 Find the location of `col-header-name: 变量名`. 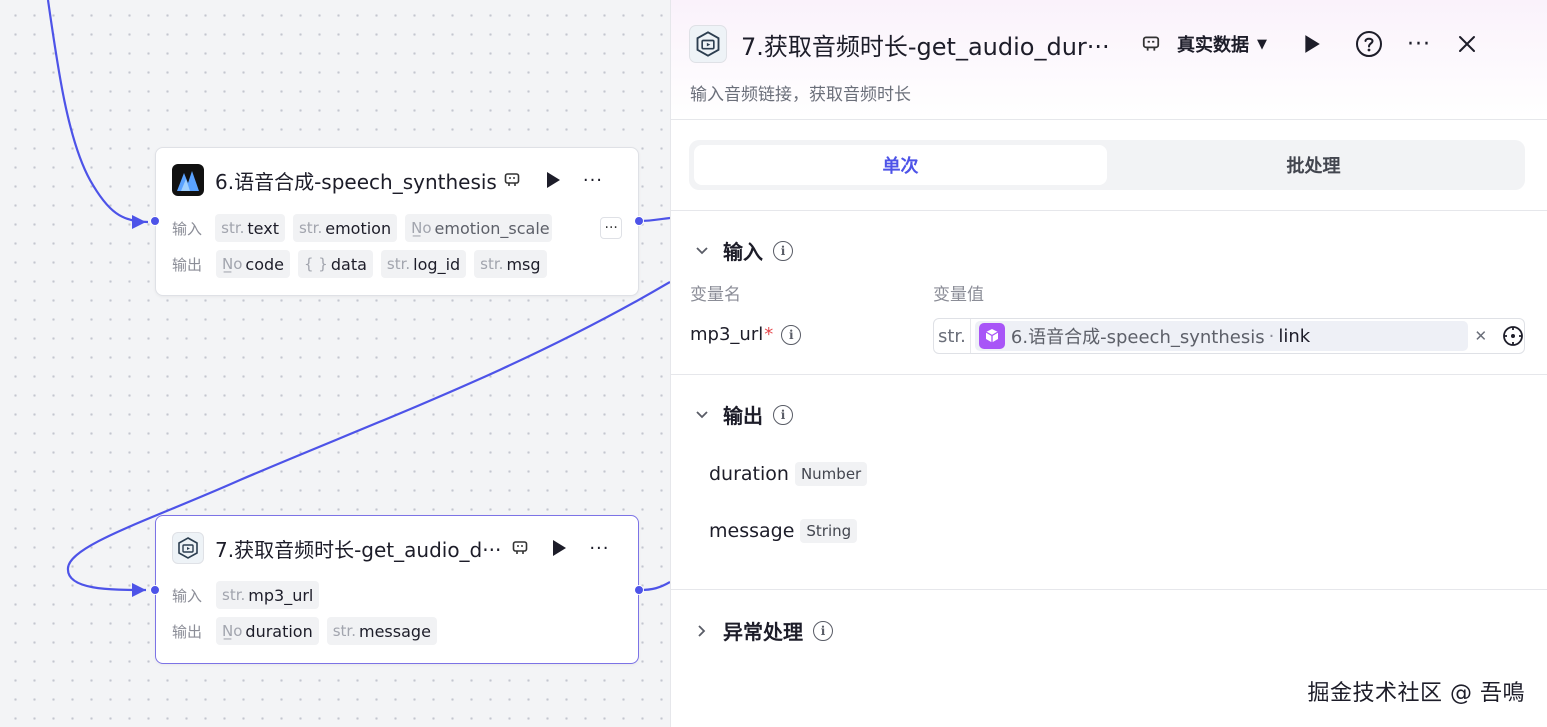

col-header-name: 变量名 is located at coordinates (715, 295).